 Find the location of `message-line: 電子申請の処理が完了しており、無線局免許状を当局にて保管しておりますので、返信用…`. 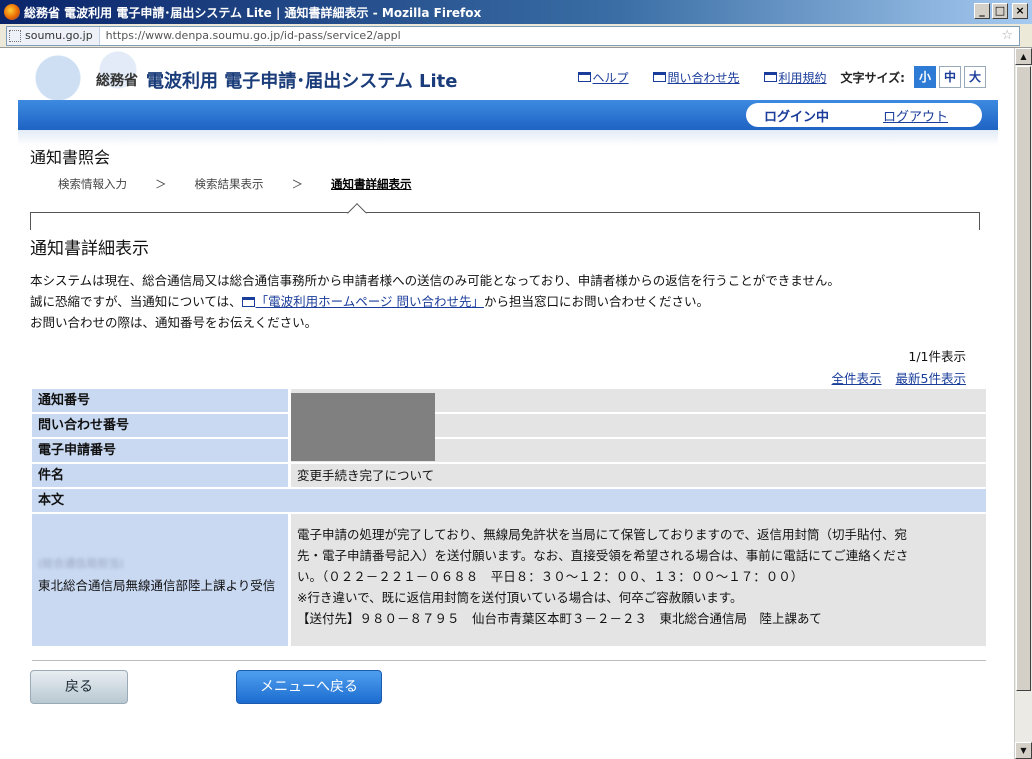

message-line: 電子申請の処理が完了しており、無線局免許状を当局にて保管しておりますので、返信用… is located at coordinates (602, 534).